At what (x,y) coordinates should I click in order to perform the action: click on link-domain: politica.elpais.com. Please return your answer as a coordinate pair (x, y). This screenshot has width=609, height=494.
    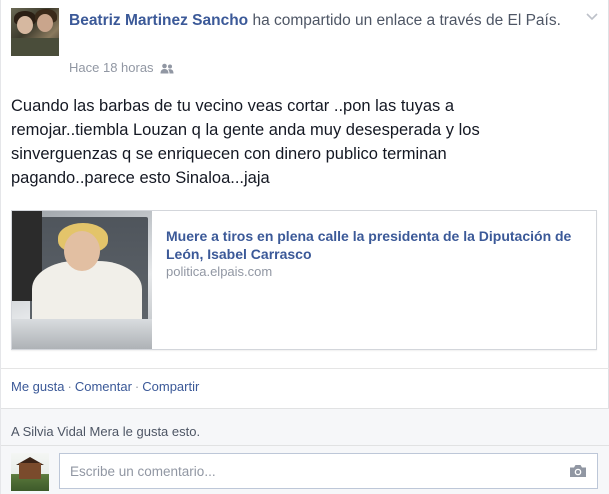
    Looking at the image, I should click on (219, 271).